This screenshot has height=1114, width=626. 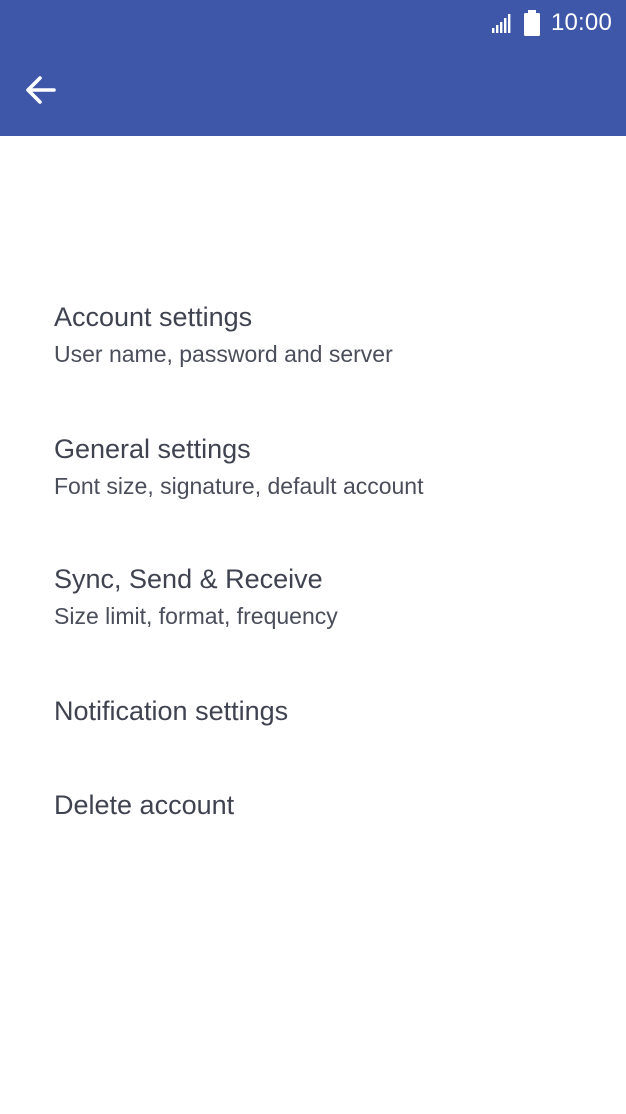 What do you see at coordinates (153, 317) in the screenshot?
I see `account-settings-title: Account settings` at bounding box center [153, 317].